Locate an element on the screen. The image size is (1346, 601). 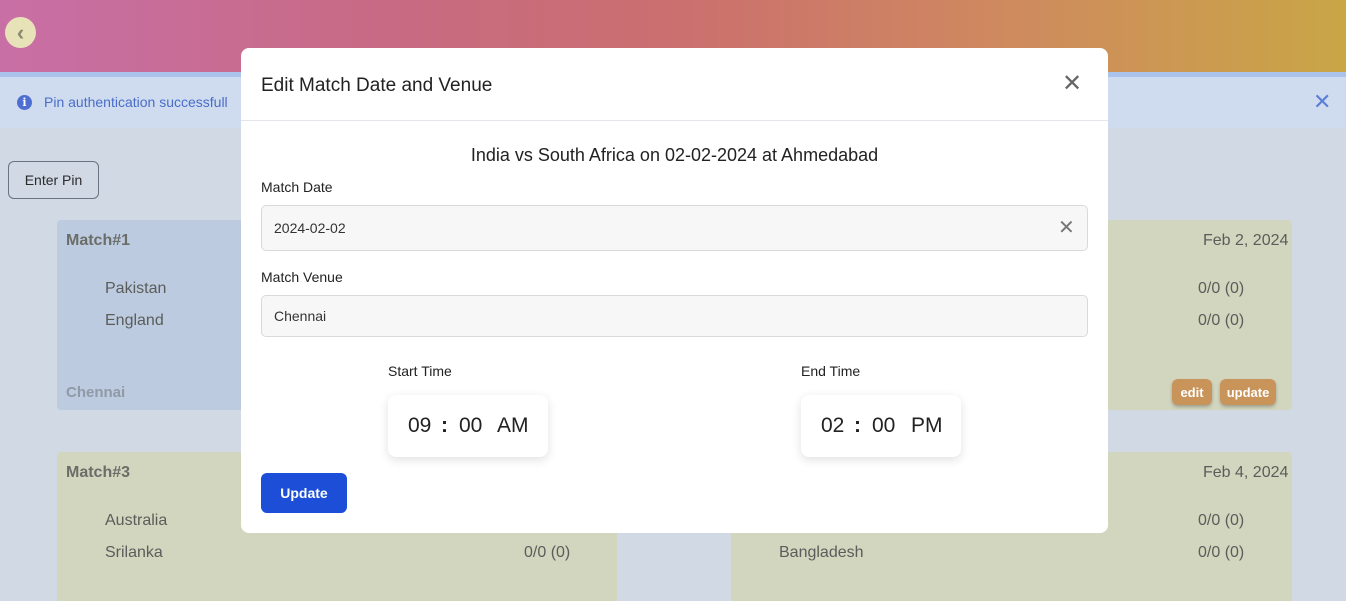
end-time-picker: 02 : 00 PM is located at coordinates (881, 426).